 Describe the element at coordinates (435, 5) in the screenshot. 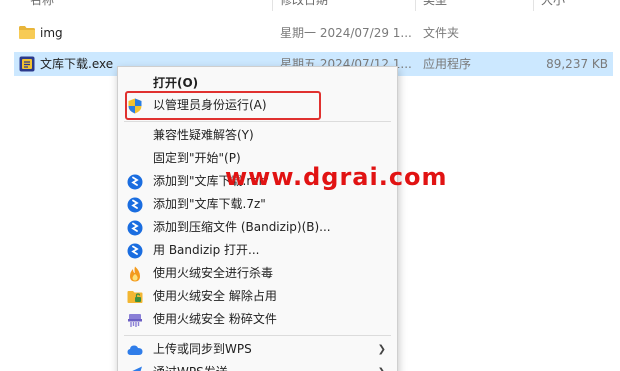

I see `column-type: 类型` at that location.